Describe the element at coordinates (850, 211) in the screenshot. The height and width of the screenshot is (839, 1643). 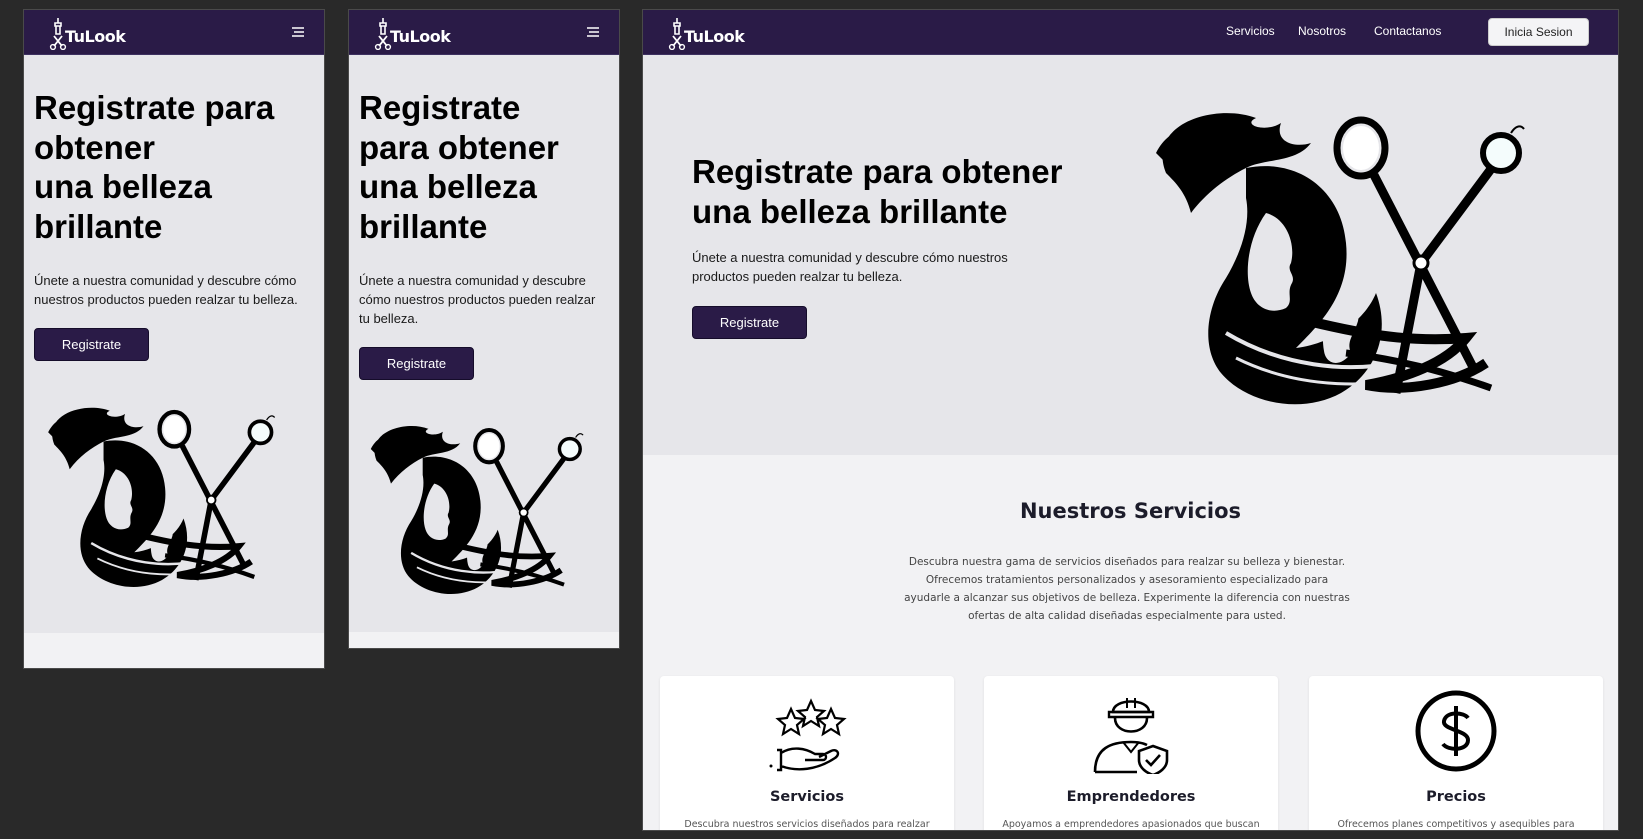
I see `hero-title-line: una belleza brillante` at that location.